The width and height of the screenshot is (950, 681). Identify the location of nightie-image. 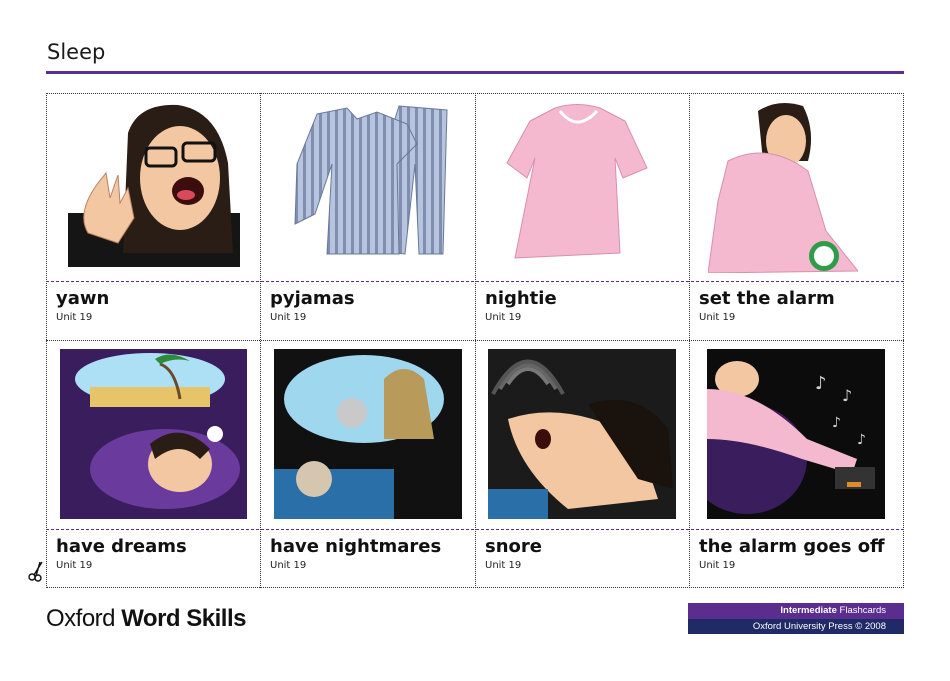
(577, 181).